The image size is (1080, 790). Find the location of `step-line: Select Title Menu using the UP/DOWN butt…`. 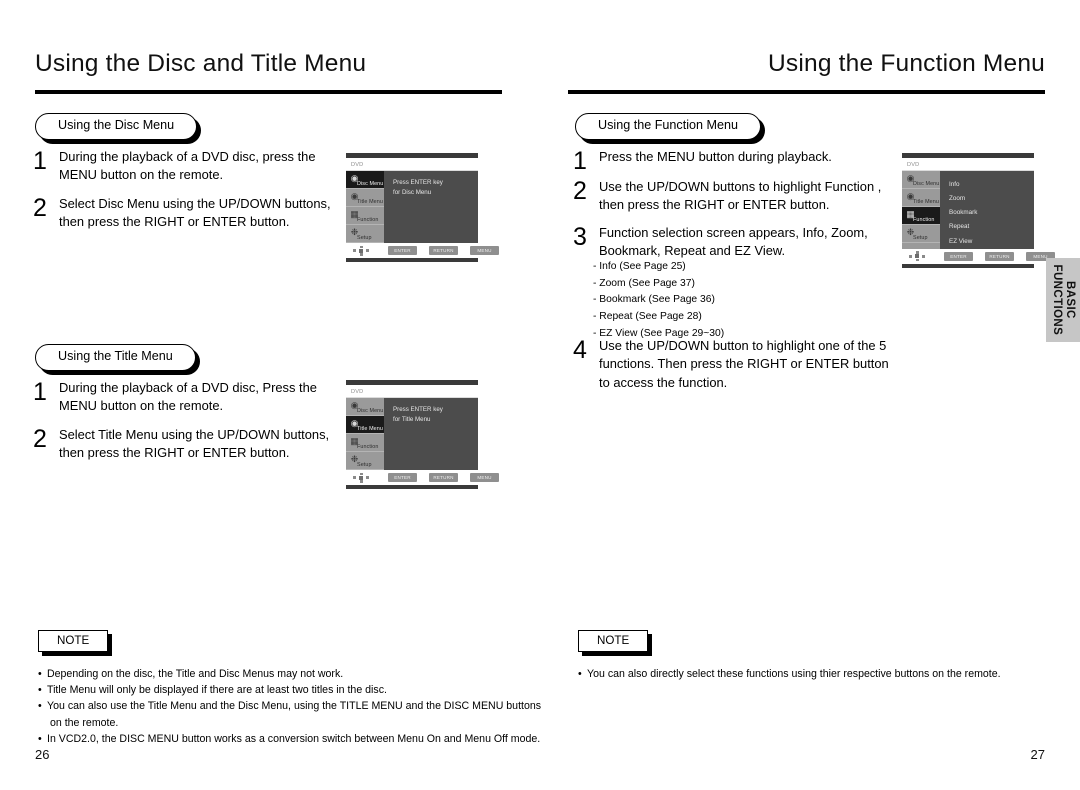

step-line: Select Title Menu using the UP/DOWN butt… is located at coordinates (194, 434).